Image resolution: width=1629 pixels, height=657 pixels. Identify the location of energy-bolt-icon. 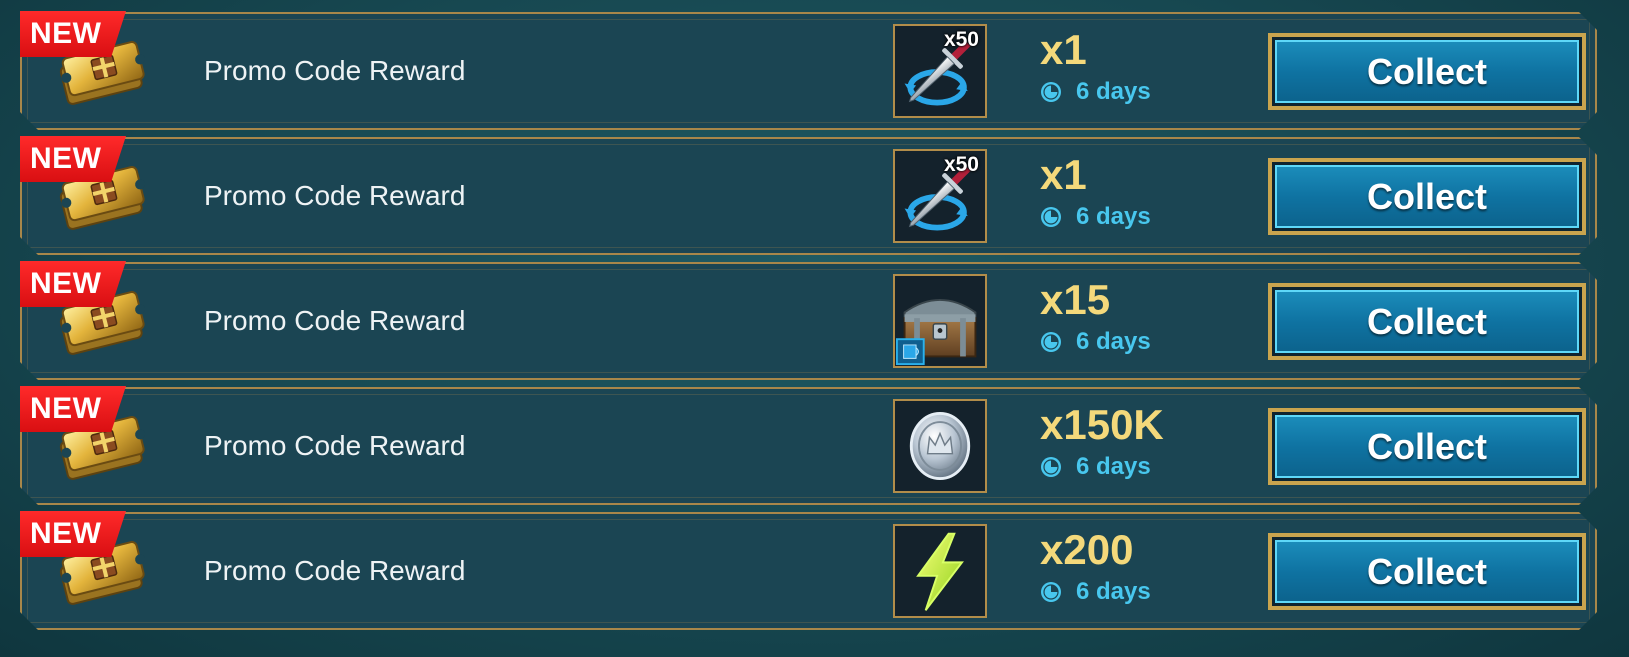
(940, 571).